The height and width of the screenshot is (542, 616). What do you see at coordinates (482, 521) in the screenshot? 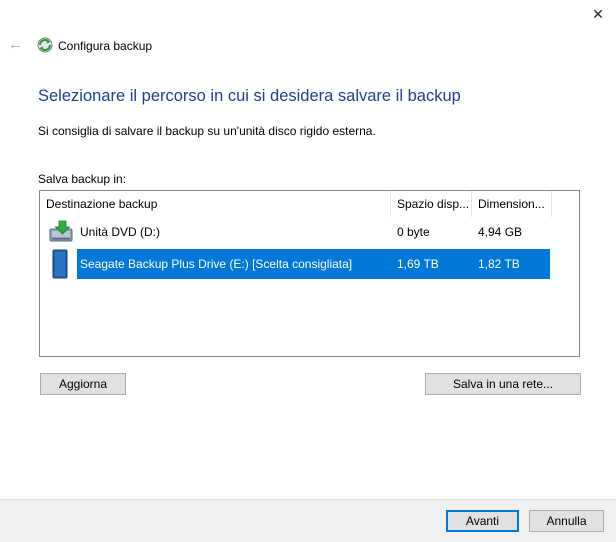
I see `next-button: Avanti` at bounding box center [482, 521].